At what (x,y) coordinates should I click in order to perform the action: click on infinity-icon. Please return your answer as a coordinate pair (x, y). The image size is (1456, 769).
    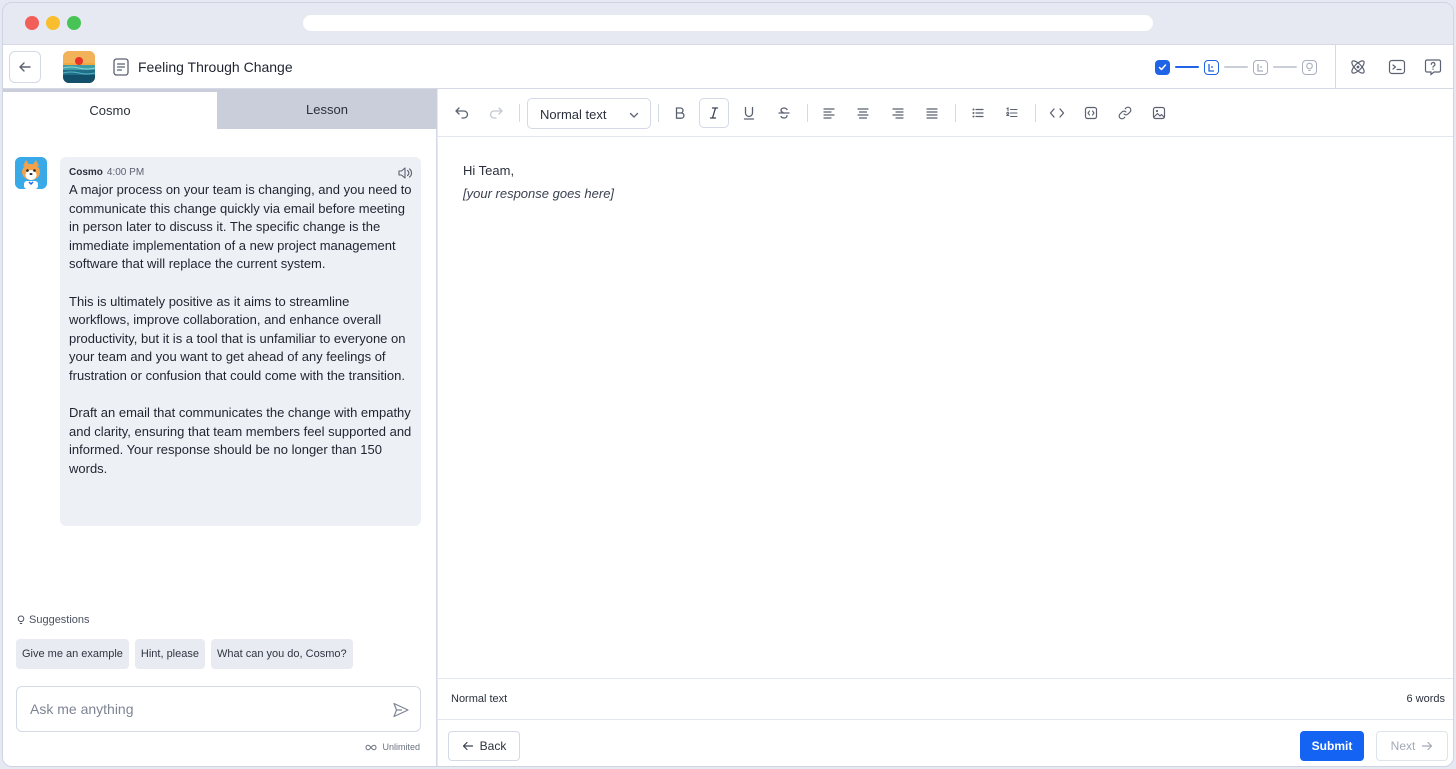
    Looking at the image, I should click on (371, 747).